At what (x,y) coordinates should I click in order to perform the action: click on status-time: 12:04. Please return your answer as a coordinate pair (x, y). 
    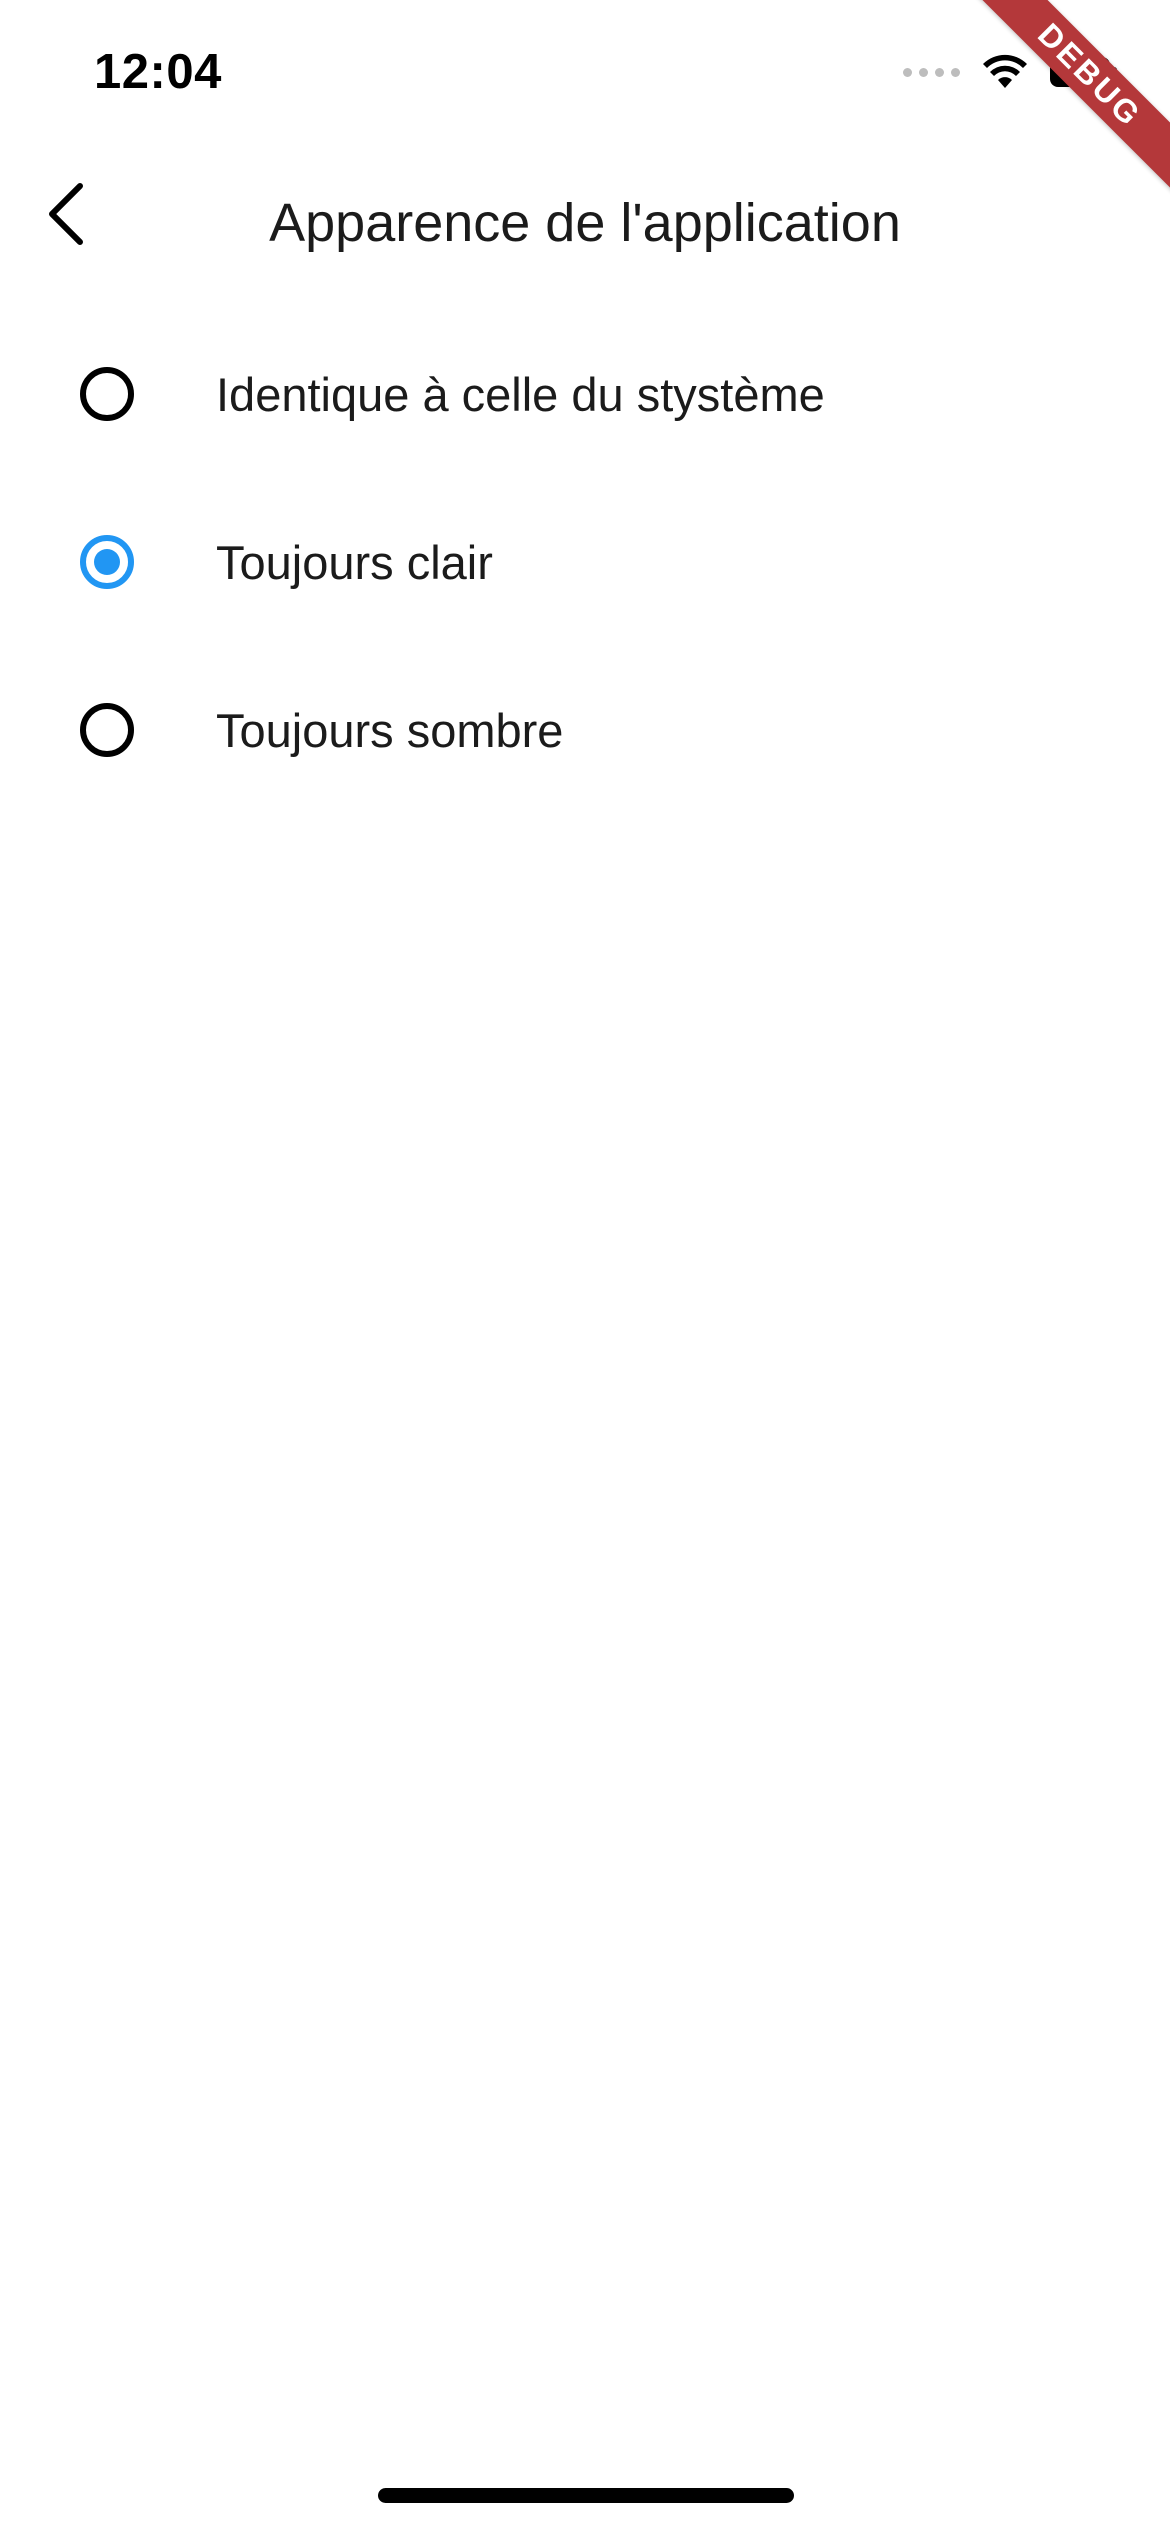
    Looking at the image, I should click on (158, 72).